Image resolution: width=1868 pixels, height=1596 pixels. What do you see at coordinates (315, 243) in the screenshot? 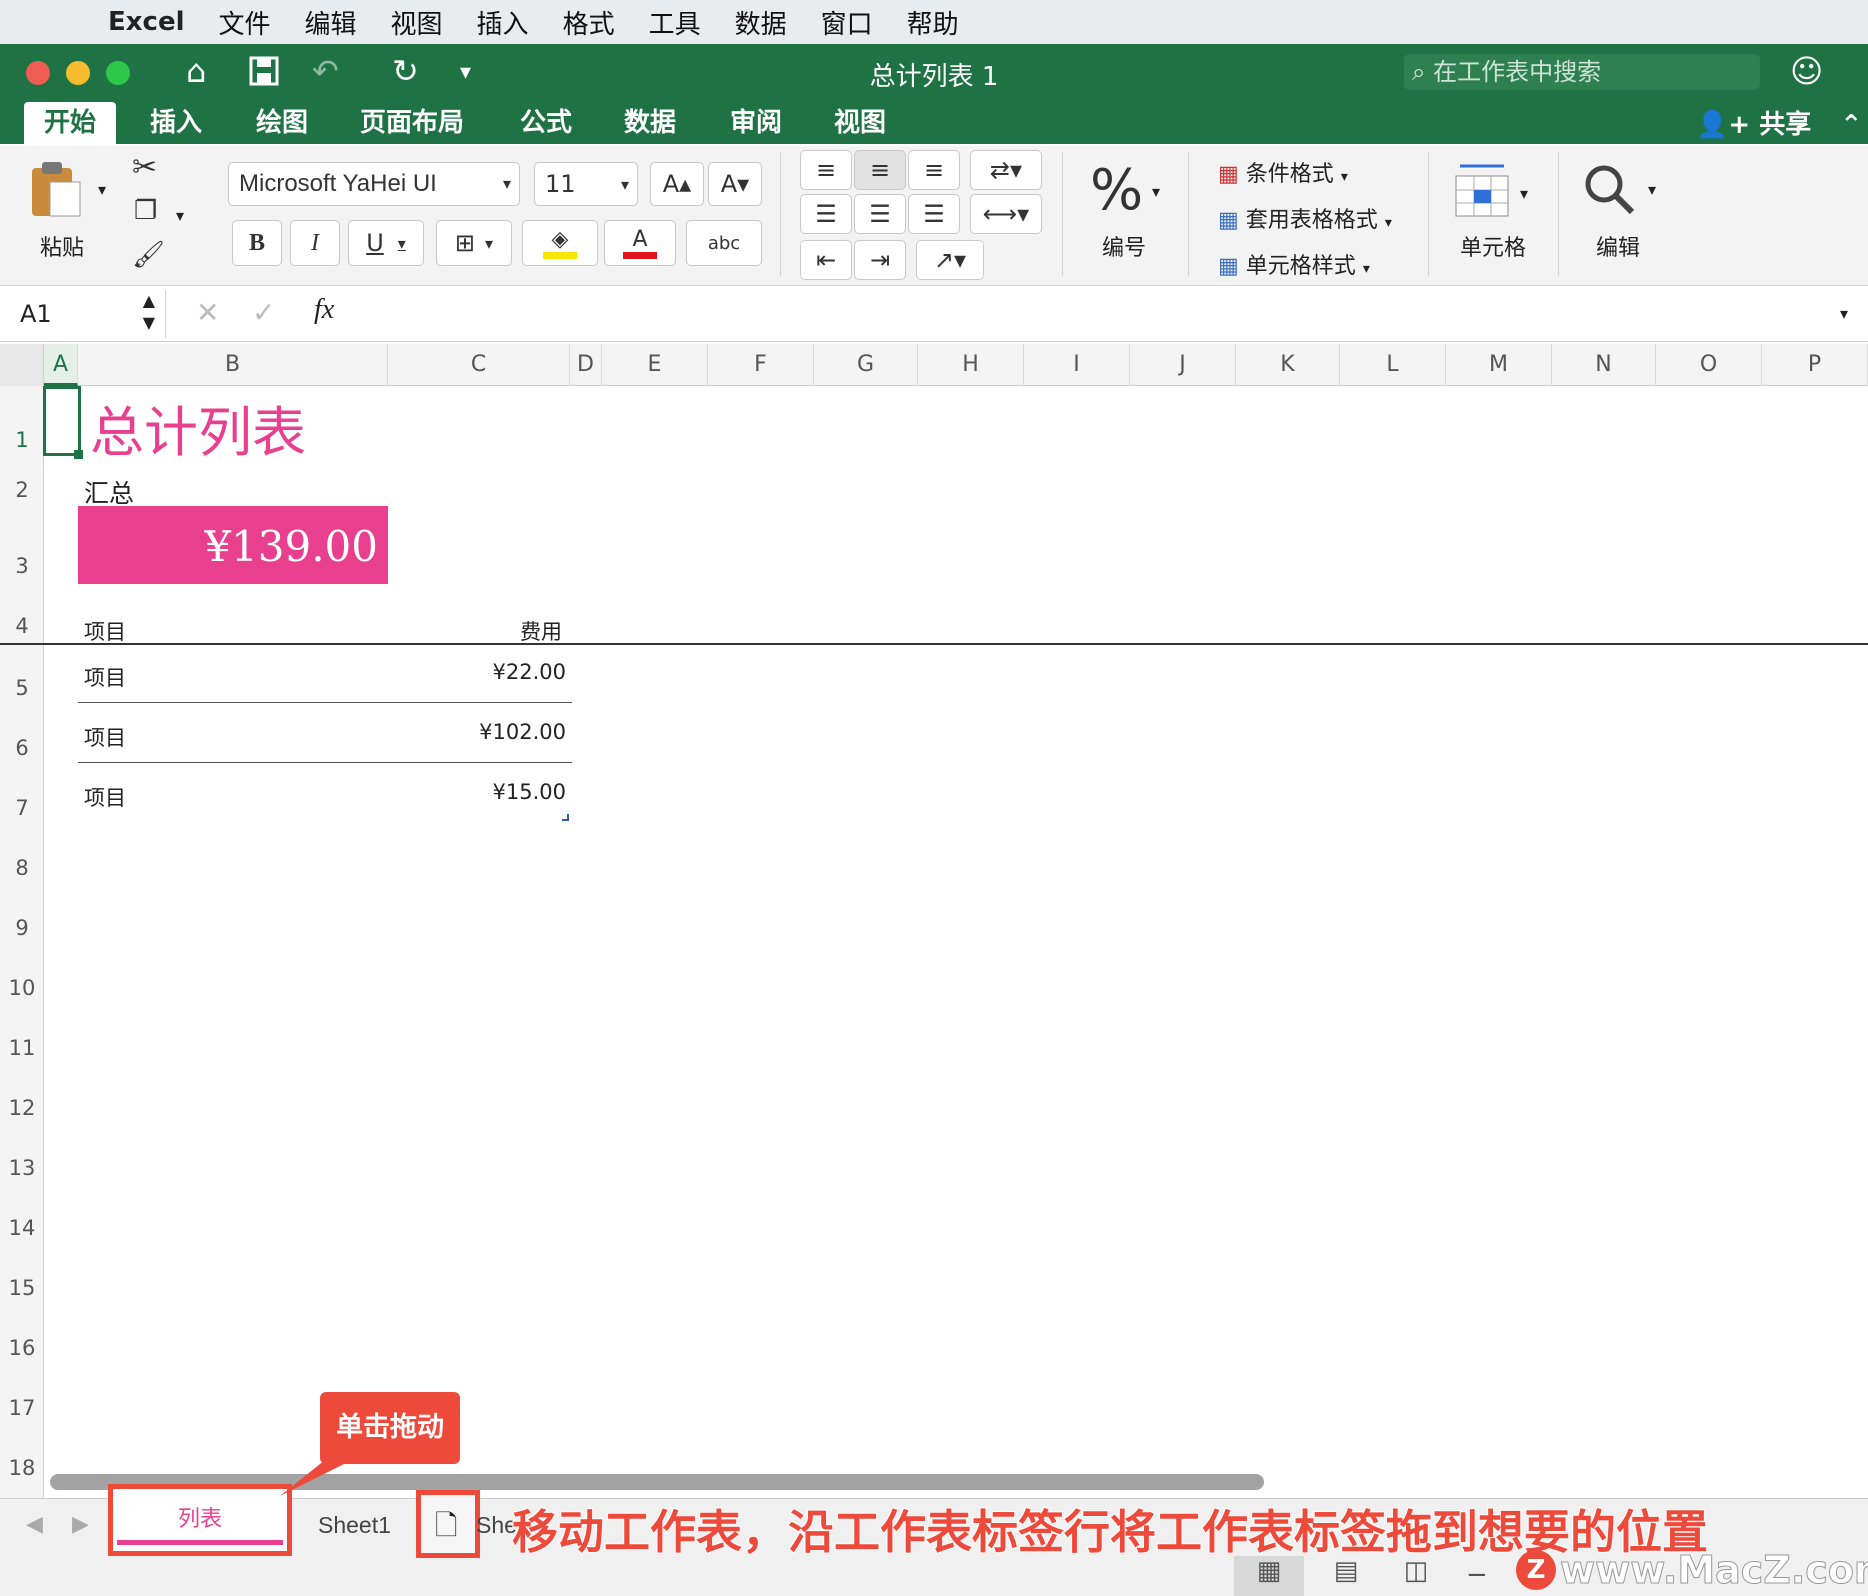
I see `italic-button: I` at bounding box center [315, 243].